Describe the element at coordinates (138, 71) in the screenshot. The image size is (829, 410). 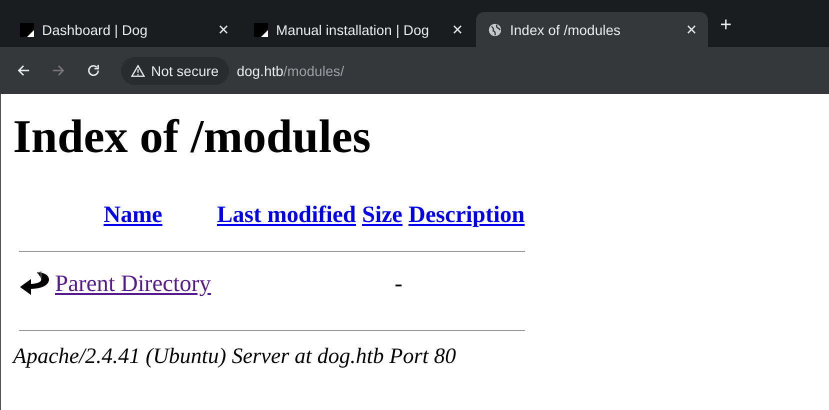
I see `warning-icon` at that location.